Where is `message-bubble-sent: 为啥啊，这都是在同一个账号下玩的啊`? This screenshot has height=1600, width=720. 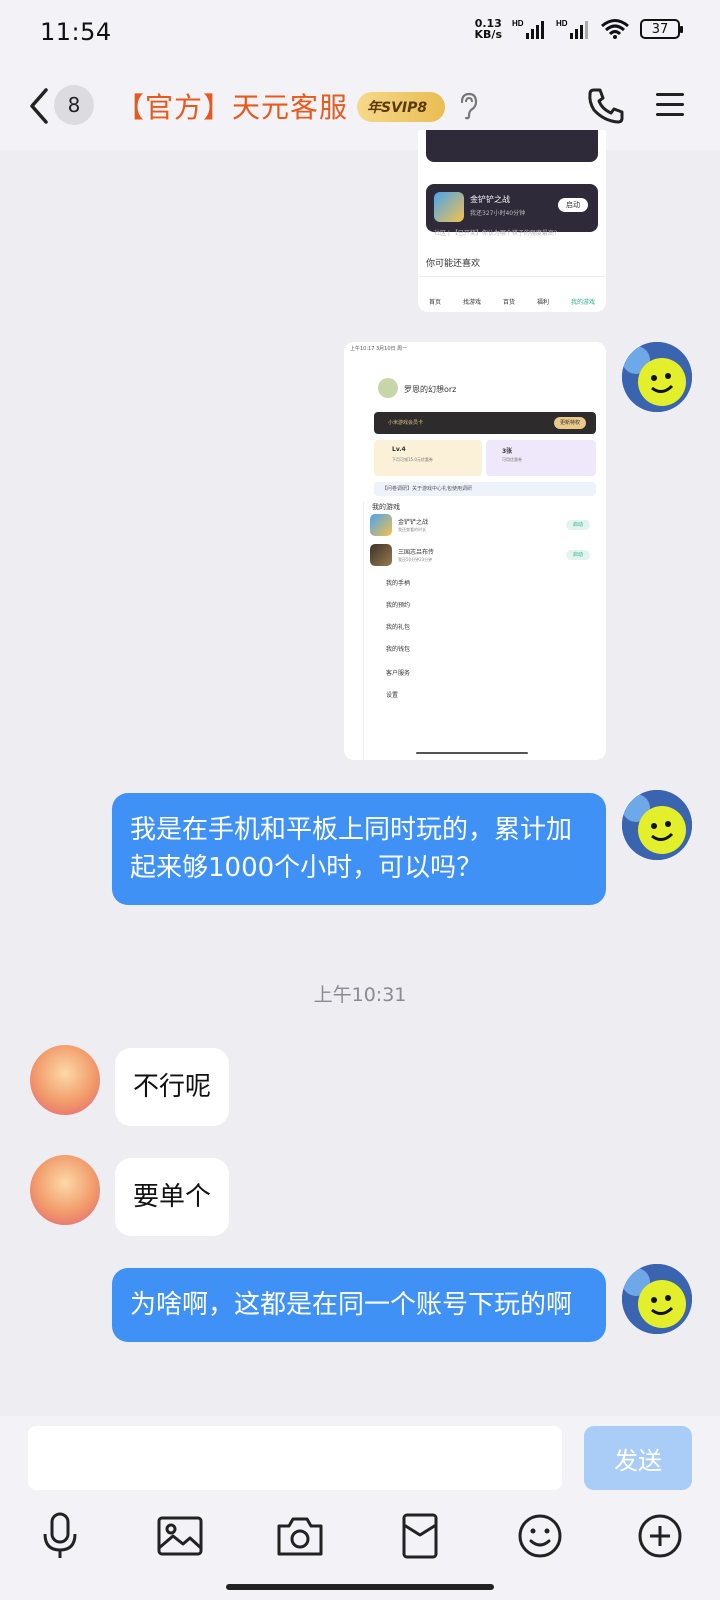 message-bubble-sent: 为啥啊，这都是在同一个账号下玩的啊 is located at coordinates (359, 1305).